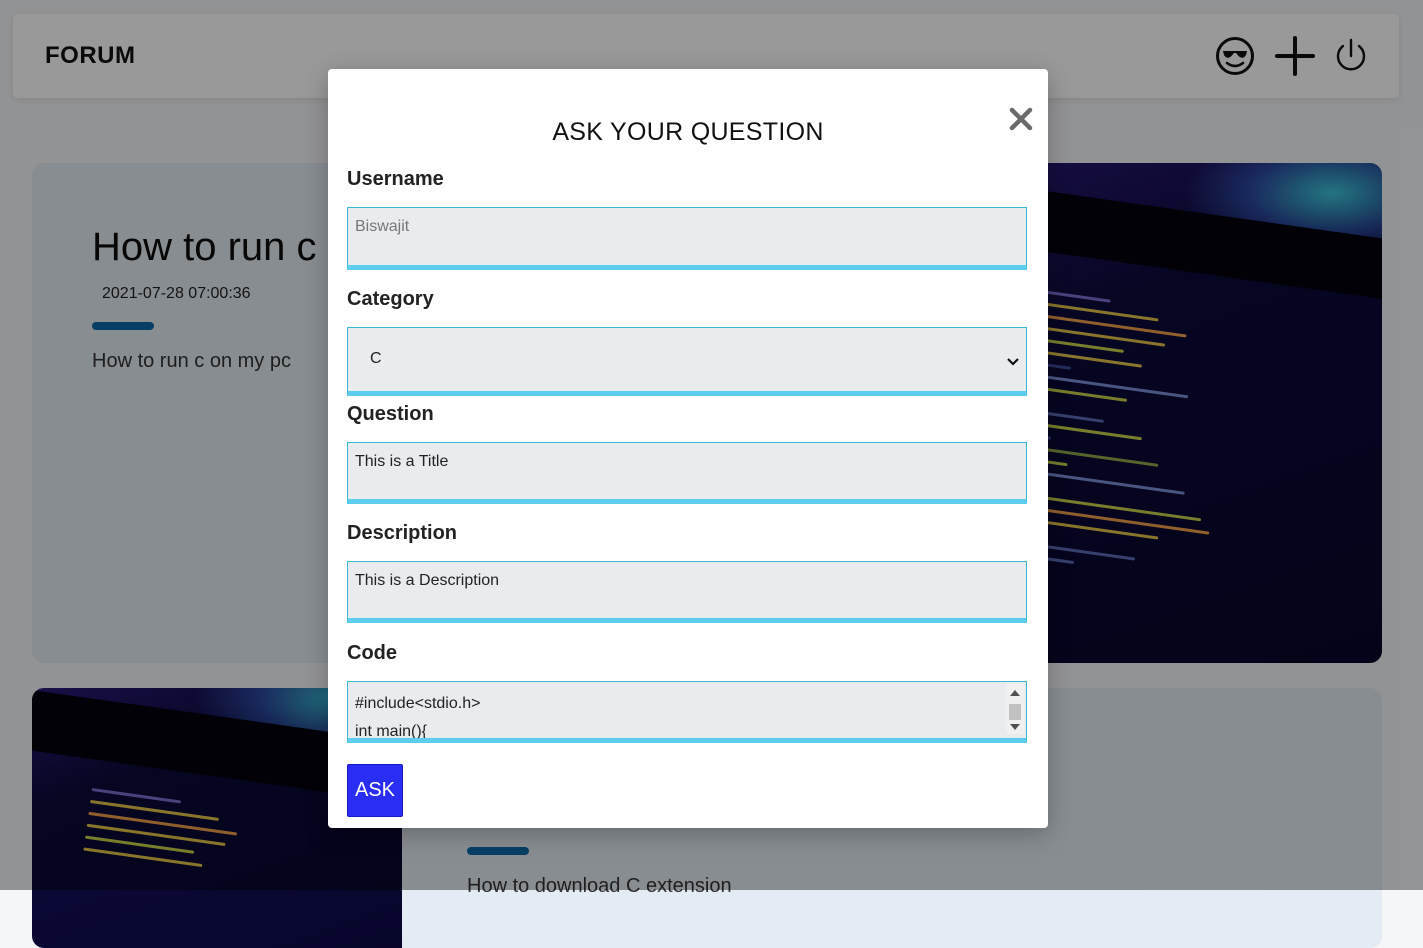 The image size is (1423, 948). I want to click on scroll-up-icon, so click(1015, 693).